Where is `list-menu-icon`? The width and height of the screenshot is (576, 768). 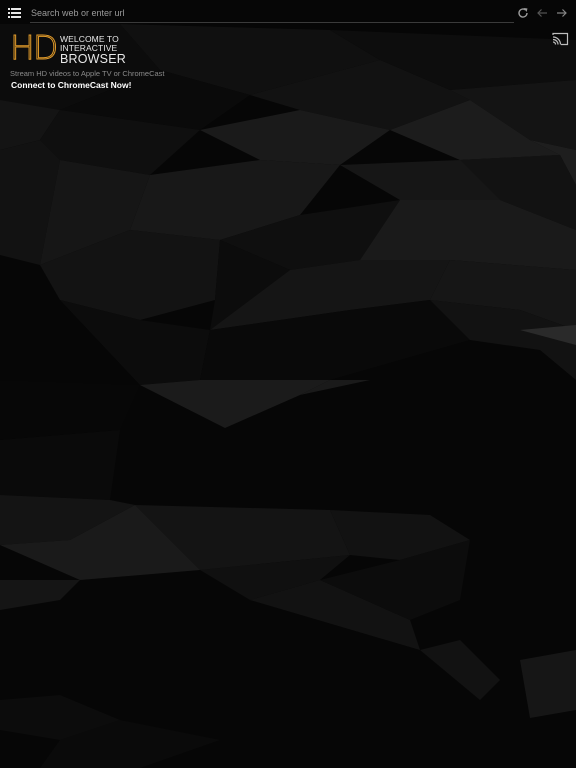
list-menu-icon is located at coordinates (15, 13).